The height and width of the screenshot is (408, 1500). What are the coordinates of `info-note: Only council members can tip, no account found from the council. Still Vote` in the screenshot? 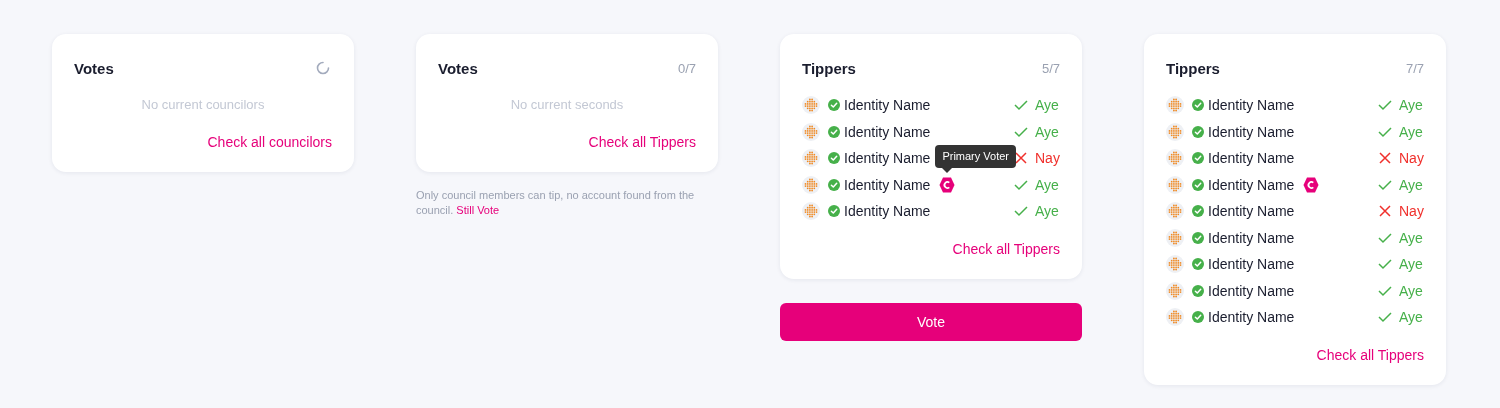 It's located at (556, 203).